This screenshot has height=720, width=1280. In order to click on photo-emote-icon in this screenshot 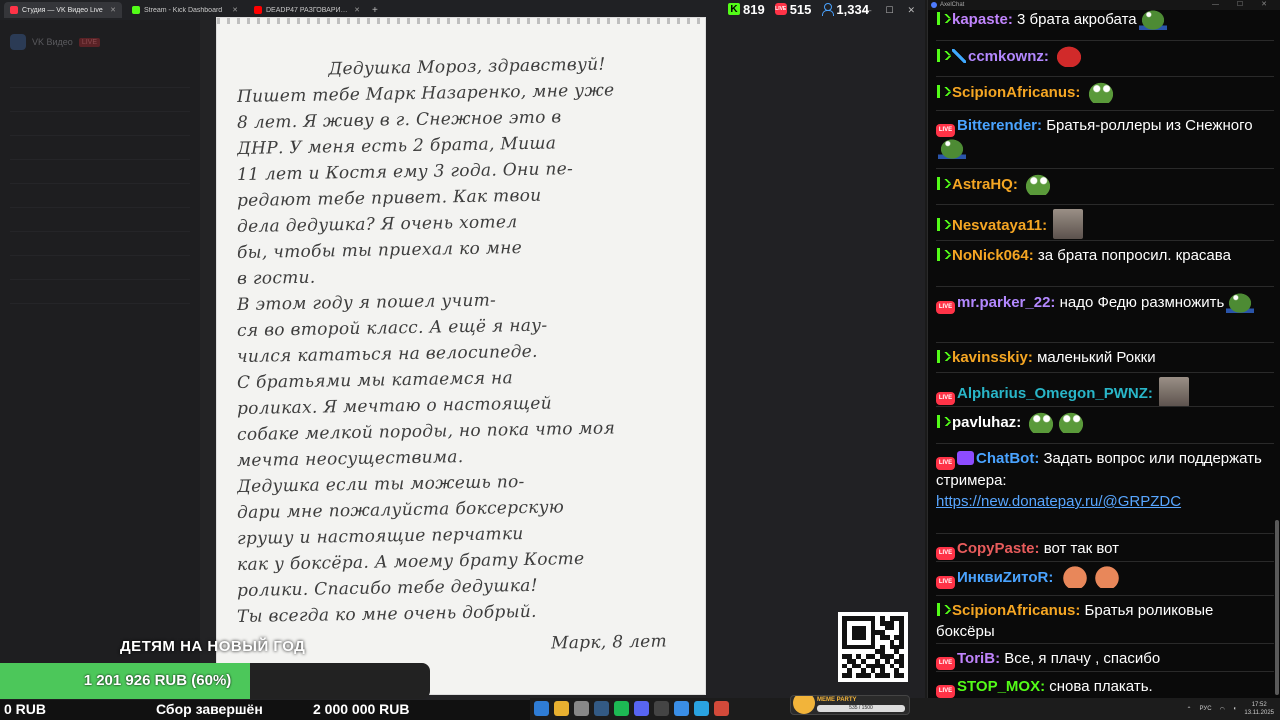, I will do `click(1174, 392)`.